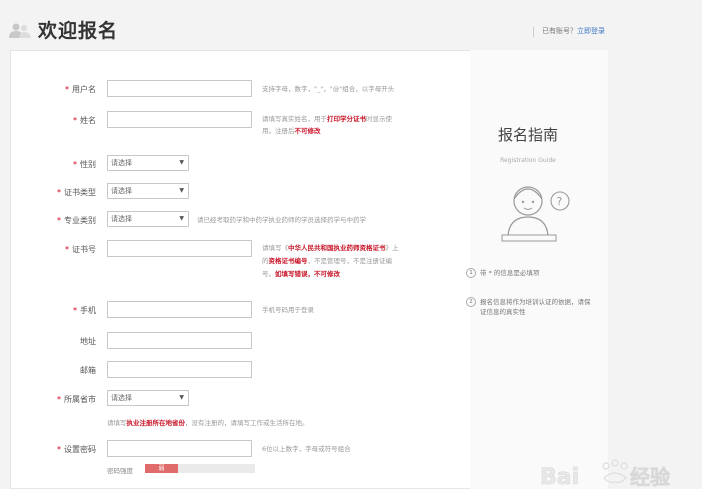 Image resolution: width=702 pixels, height=489 pixels. What do you see at coordinates (328, 89) in the screenshot?
I see `username-hint: 支持字母，数字，"_"，"@"组合，以字母开头` at bounding box center [328, 89].